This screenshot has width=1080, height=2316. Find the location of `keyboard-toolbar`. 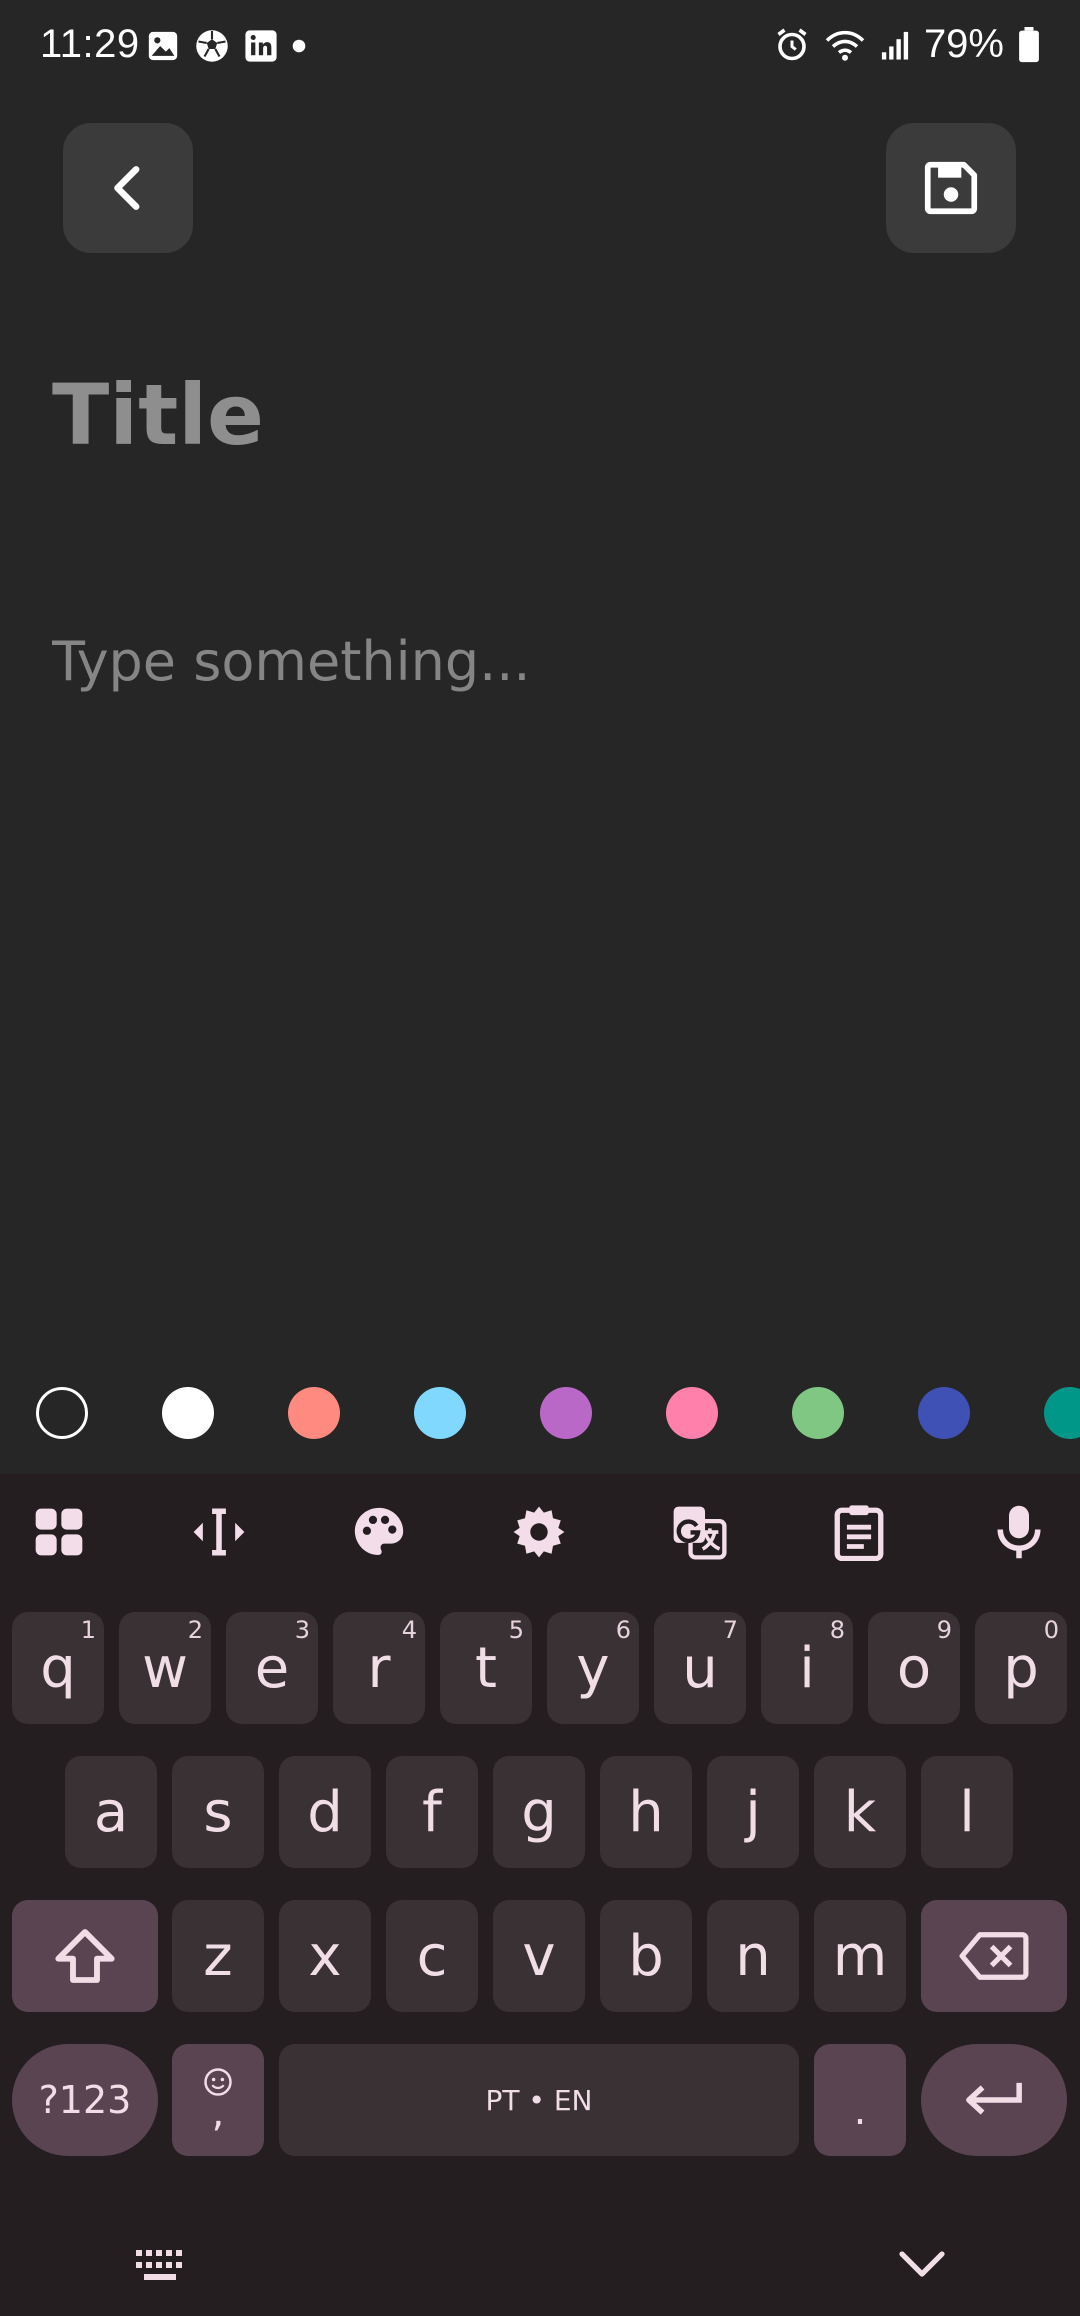

keyboard-toolbar is located at coordinates (540, 1534).